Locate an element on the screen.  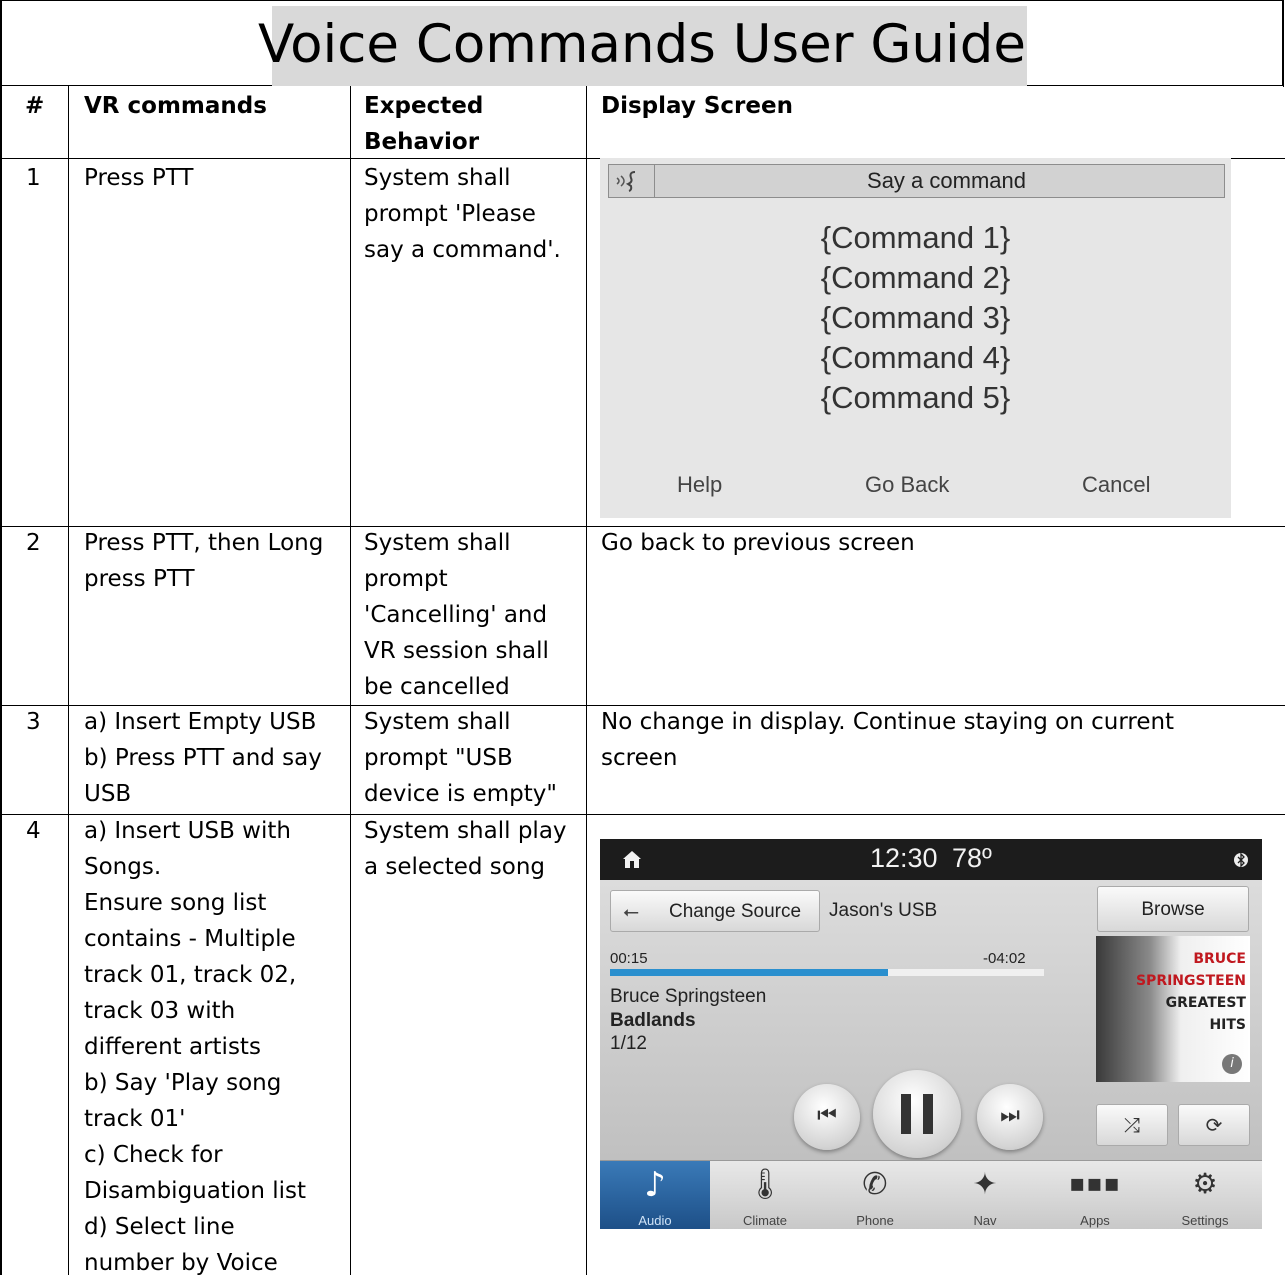
info-icon: i is located at coordinates (1232, 1064).